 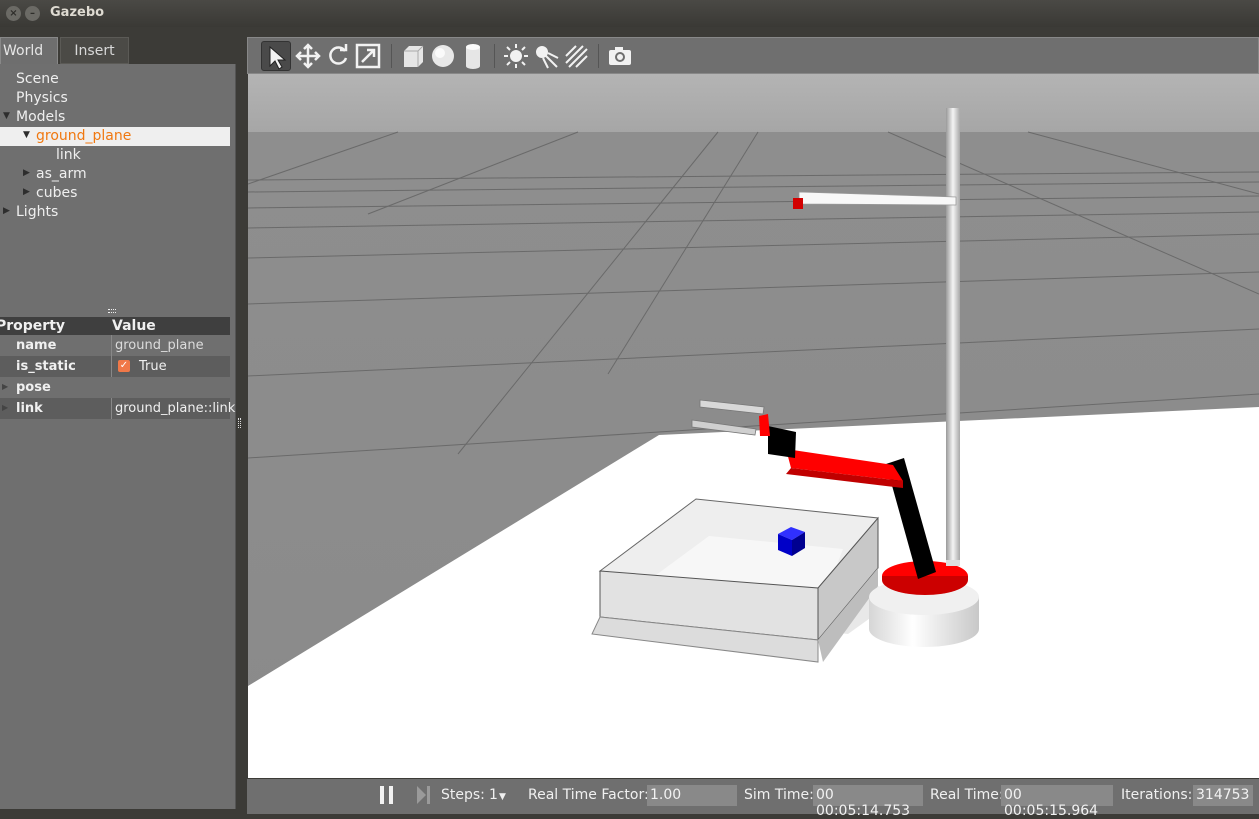 What do you see at coordinates (473, 56) in the screenshot?
I see `cylinder-icon` at bounding box center [473, 56].